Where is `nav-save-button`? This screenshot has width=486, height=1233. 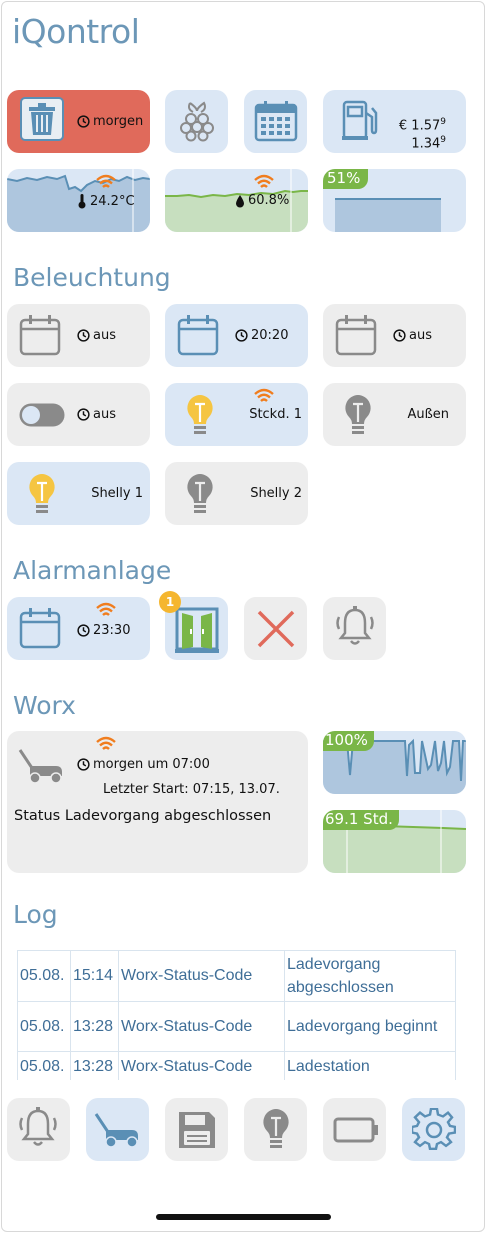
nav-save-button is located at coordinates (196, 1129).